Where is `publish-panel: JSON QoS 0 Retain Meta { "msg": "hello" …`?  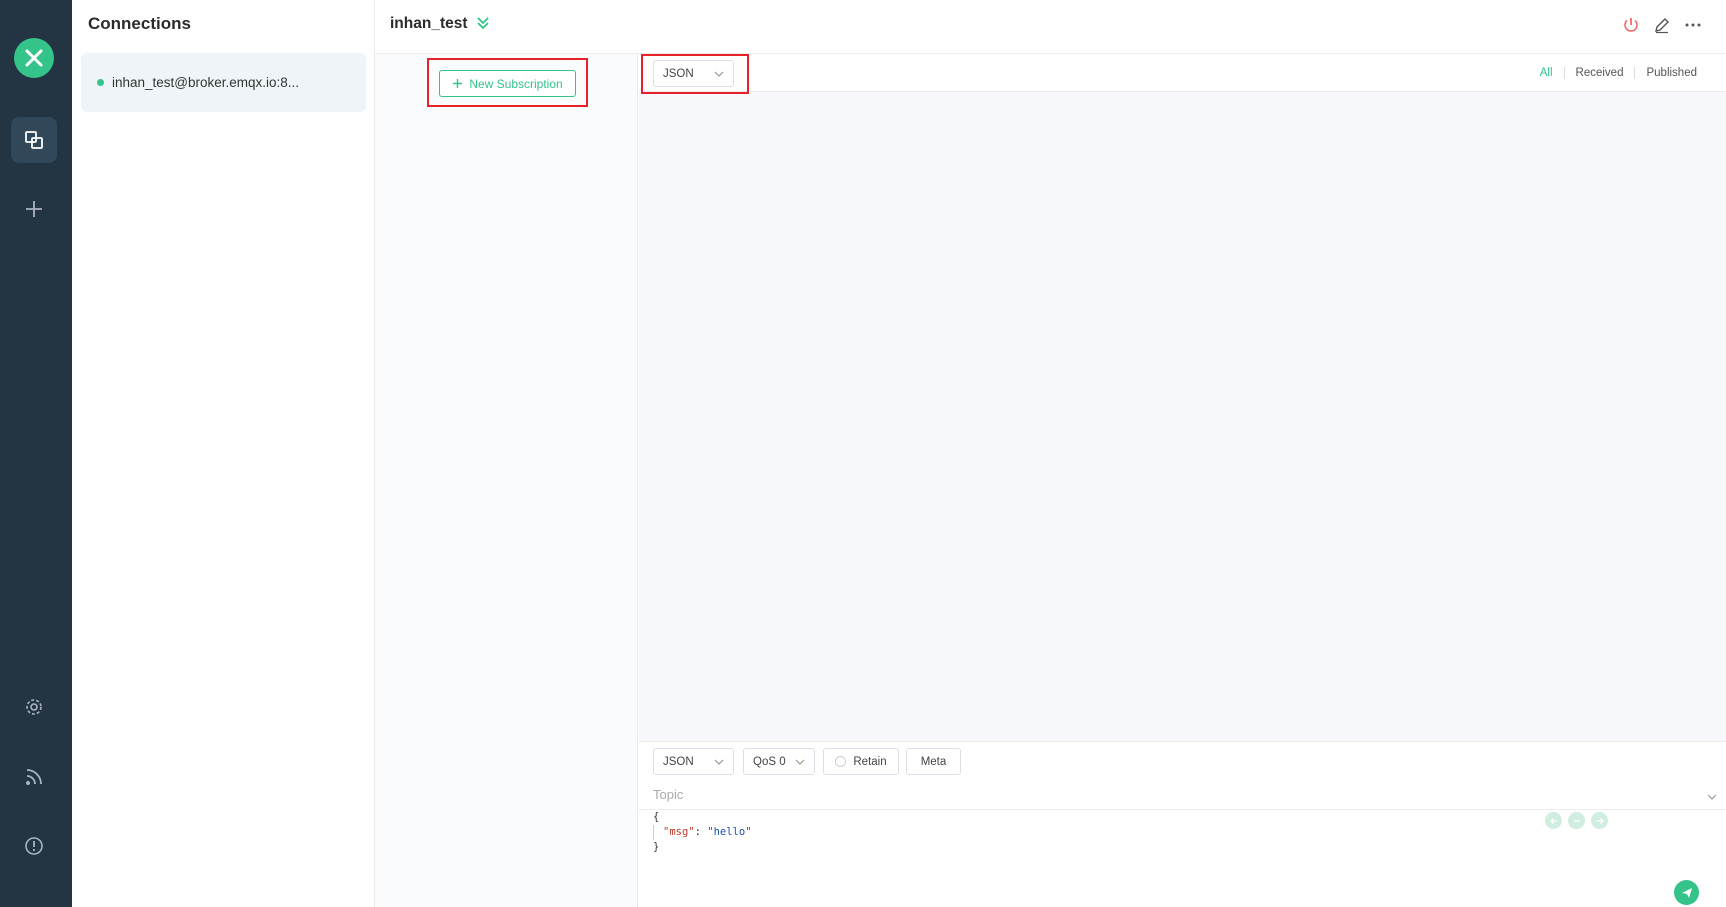
publish-panel: JSON QoS 0 Retain Meta { "msg": "hello" … is located at coordinates (1182, 824).